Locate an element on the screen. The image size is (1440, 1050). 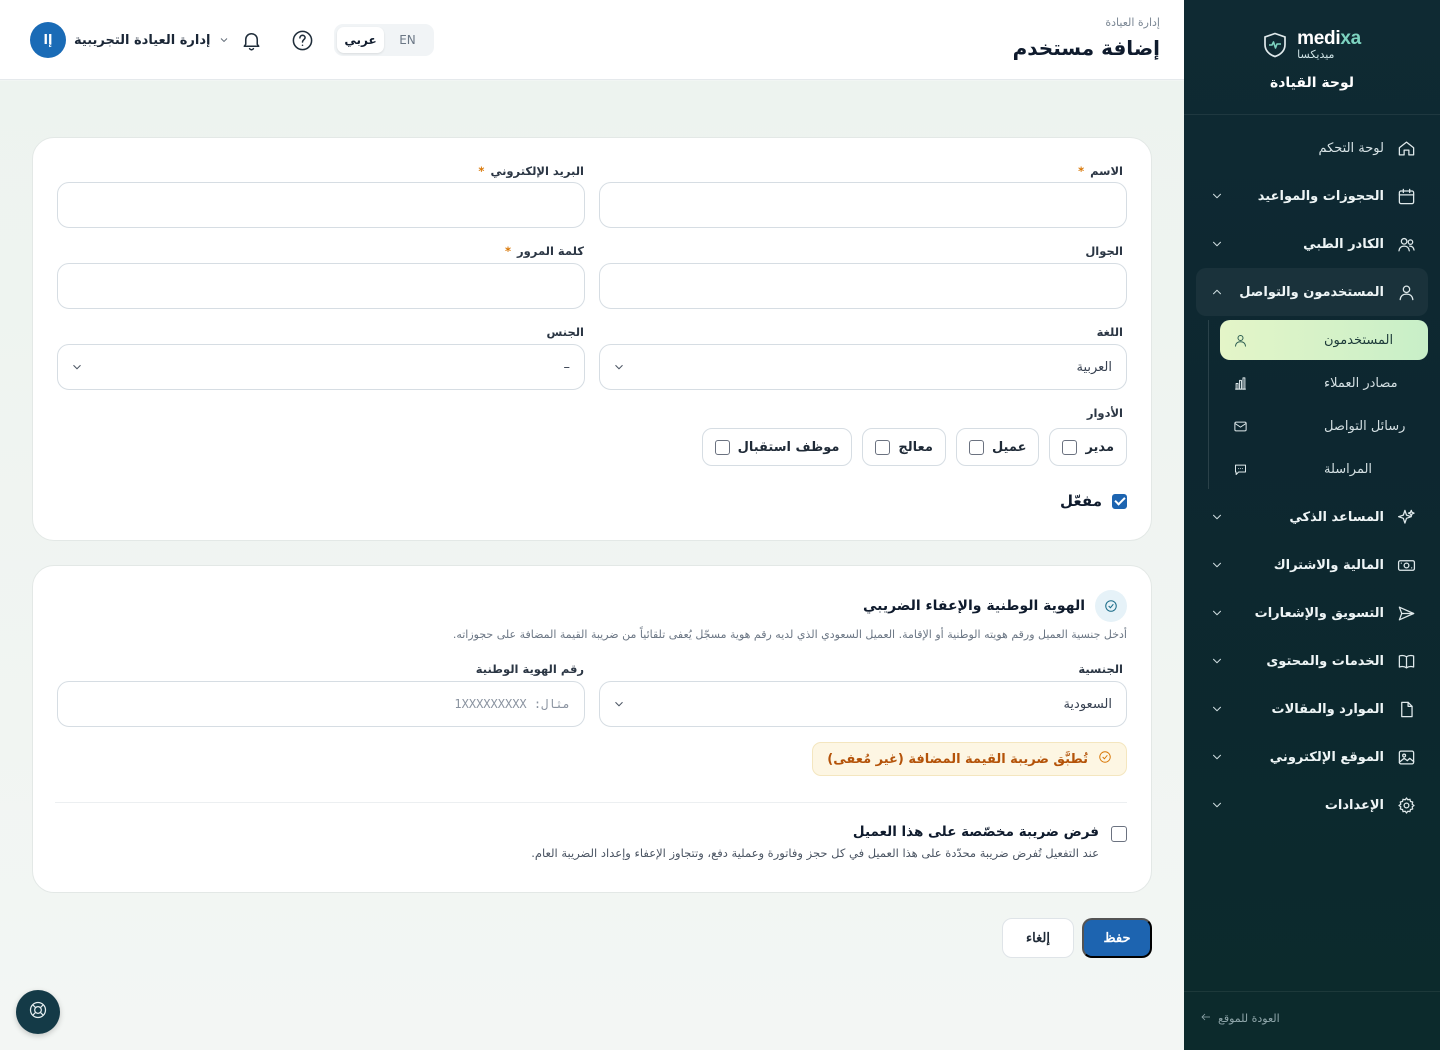
national-id-field: مثال: 1XXXXXXXXX is located at coordinates (321, 704).